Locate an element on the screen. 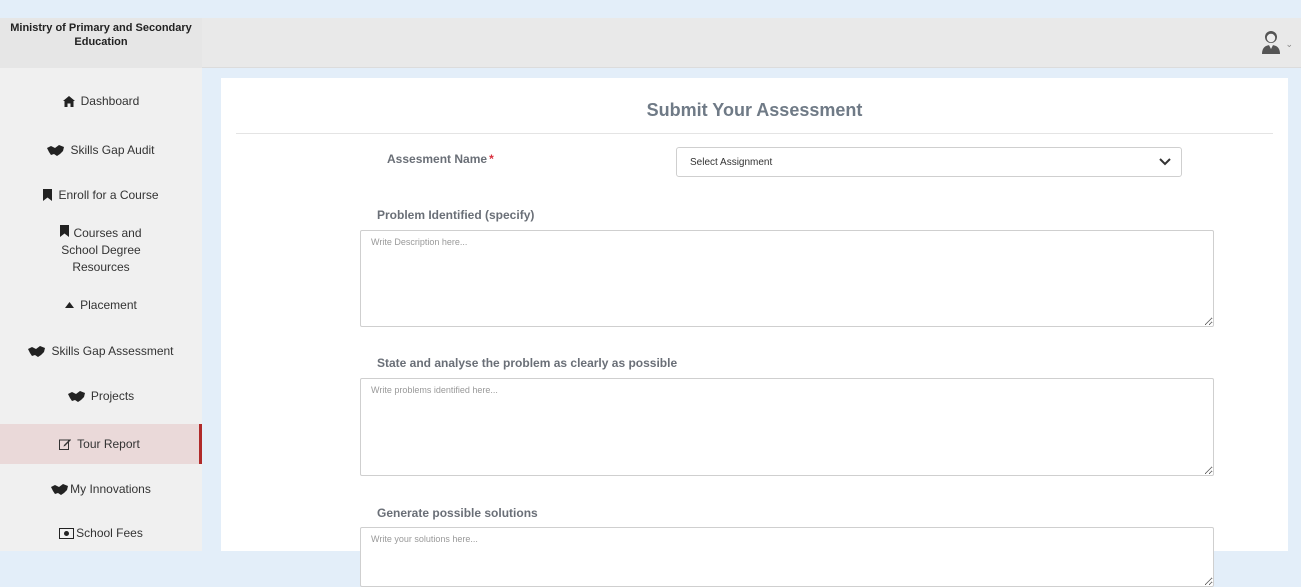 The height and width of the screenshot is (587, 1301). home-icon is located at coordinates (68, 101).